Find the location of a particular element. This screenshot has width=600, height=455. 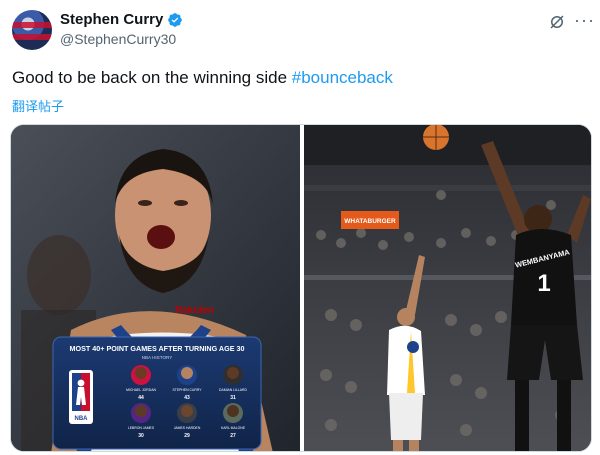

translate-link: 翻译帖子 is located at coordinates (38, 105).